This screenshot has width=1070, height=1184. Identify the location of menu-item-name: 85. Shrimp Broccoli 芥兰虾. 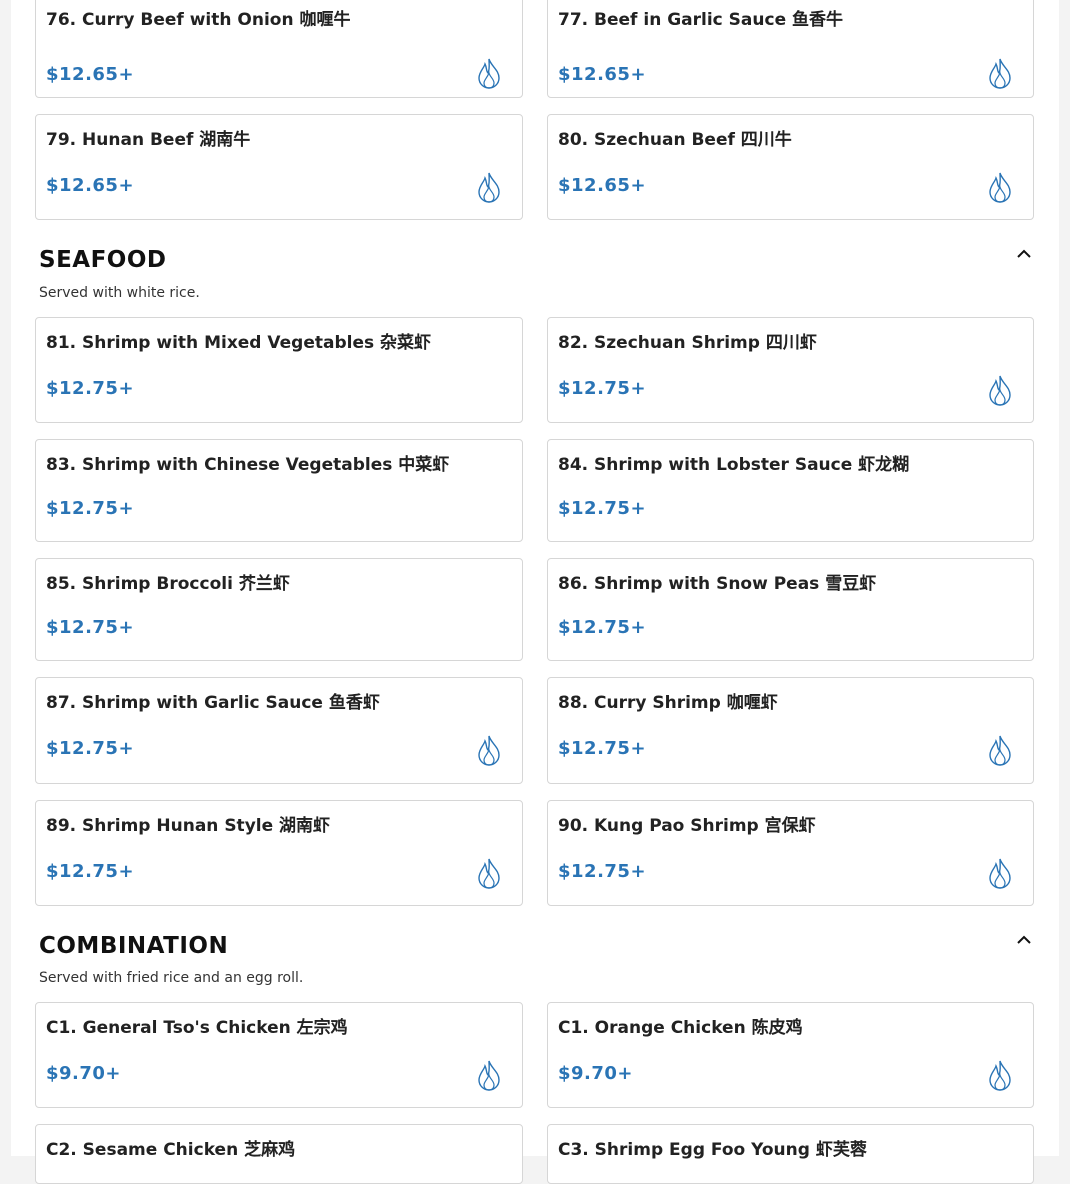
(168, 584).